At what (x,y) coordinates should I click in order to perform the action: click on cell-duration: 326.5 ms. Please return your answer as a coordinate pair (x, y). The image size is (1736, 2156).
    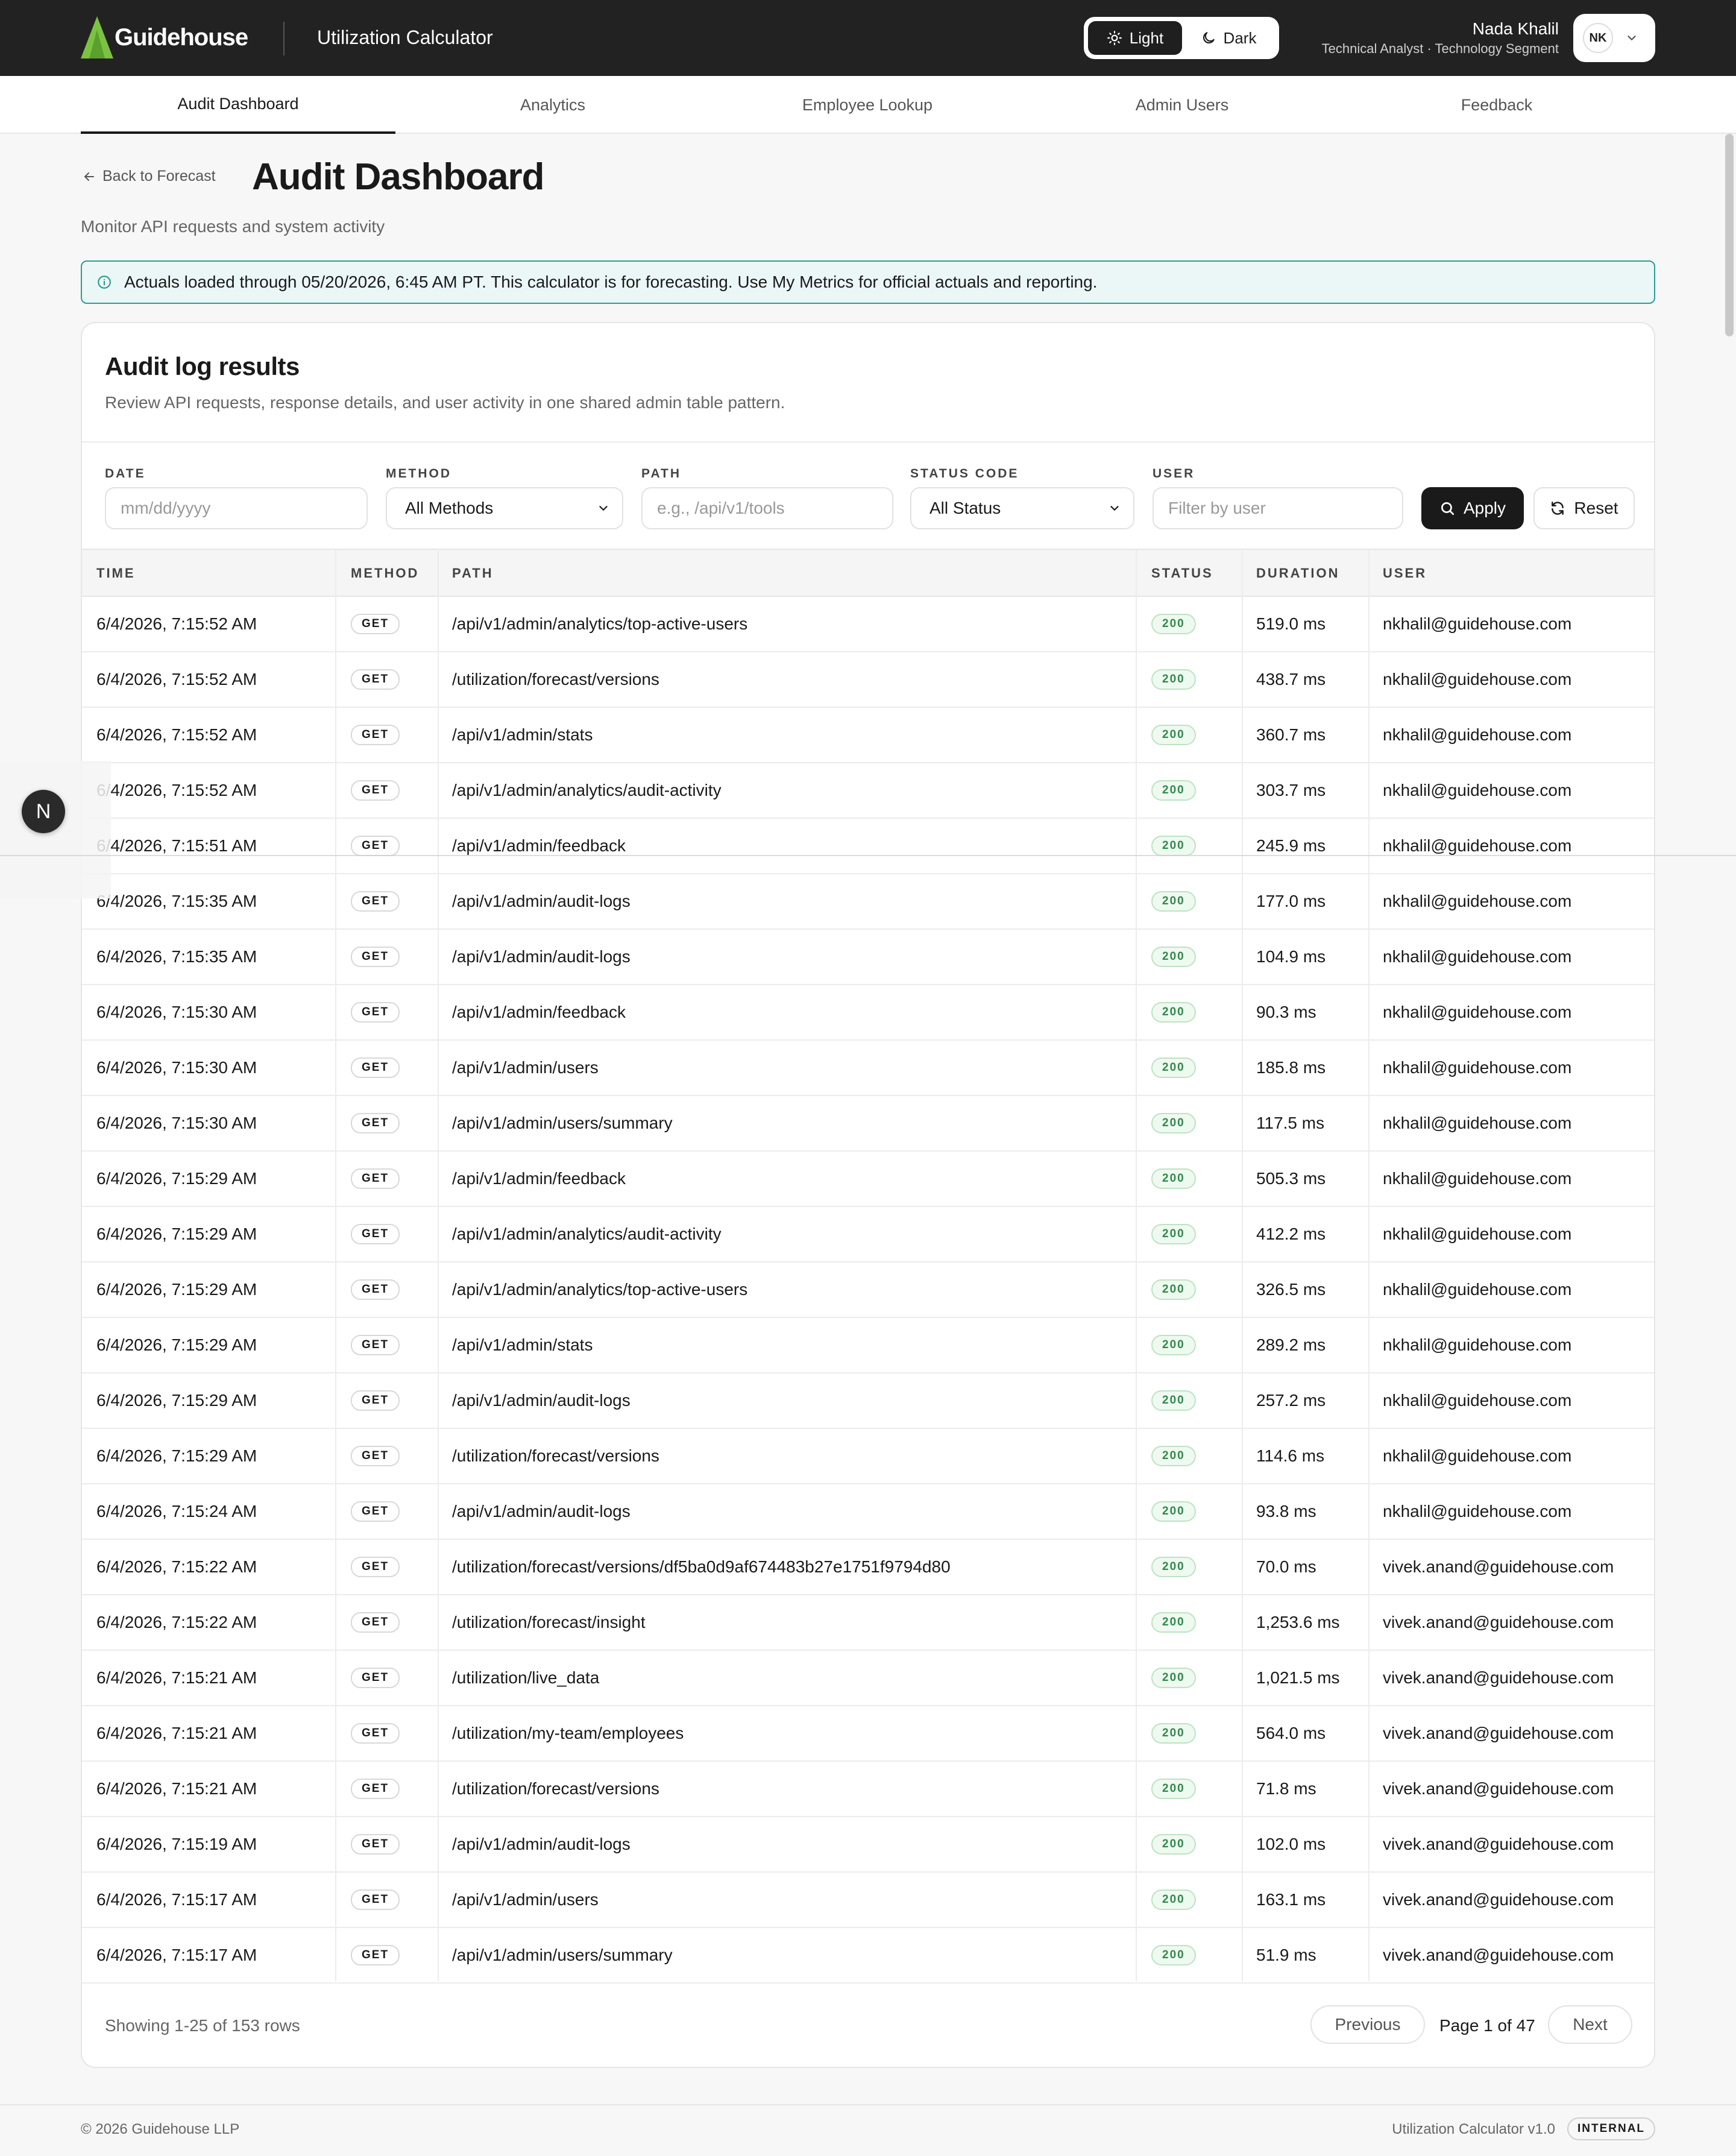
    Looking at the image, I should click on (1291, 1289).